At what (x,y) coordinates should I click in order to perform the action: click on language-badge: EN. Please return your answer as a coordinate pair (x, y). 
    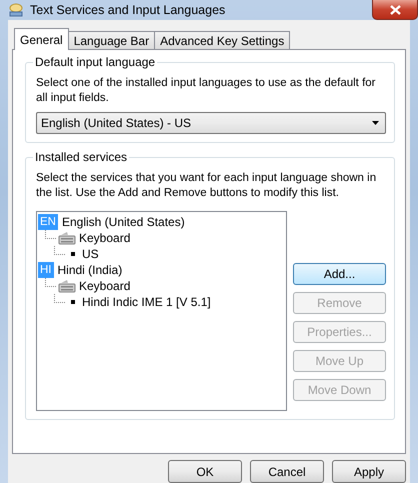
    Looking at the image, I should click on (48, 222).